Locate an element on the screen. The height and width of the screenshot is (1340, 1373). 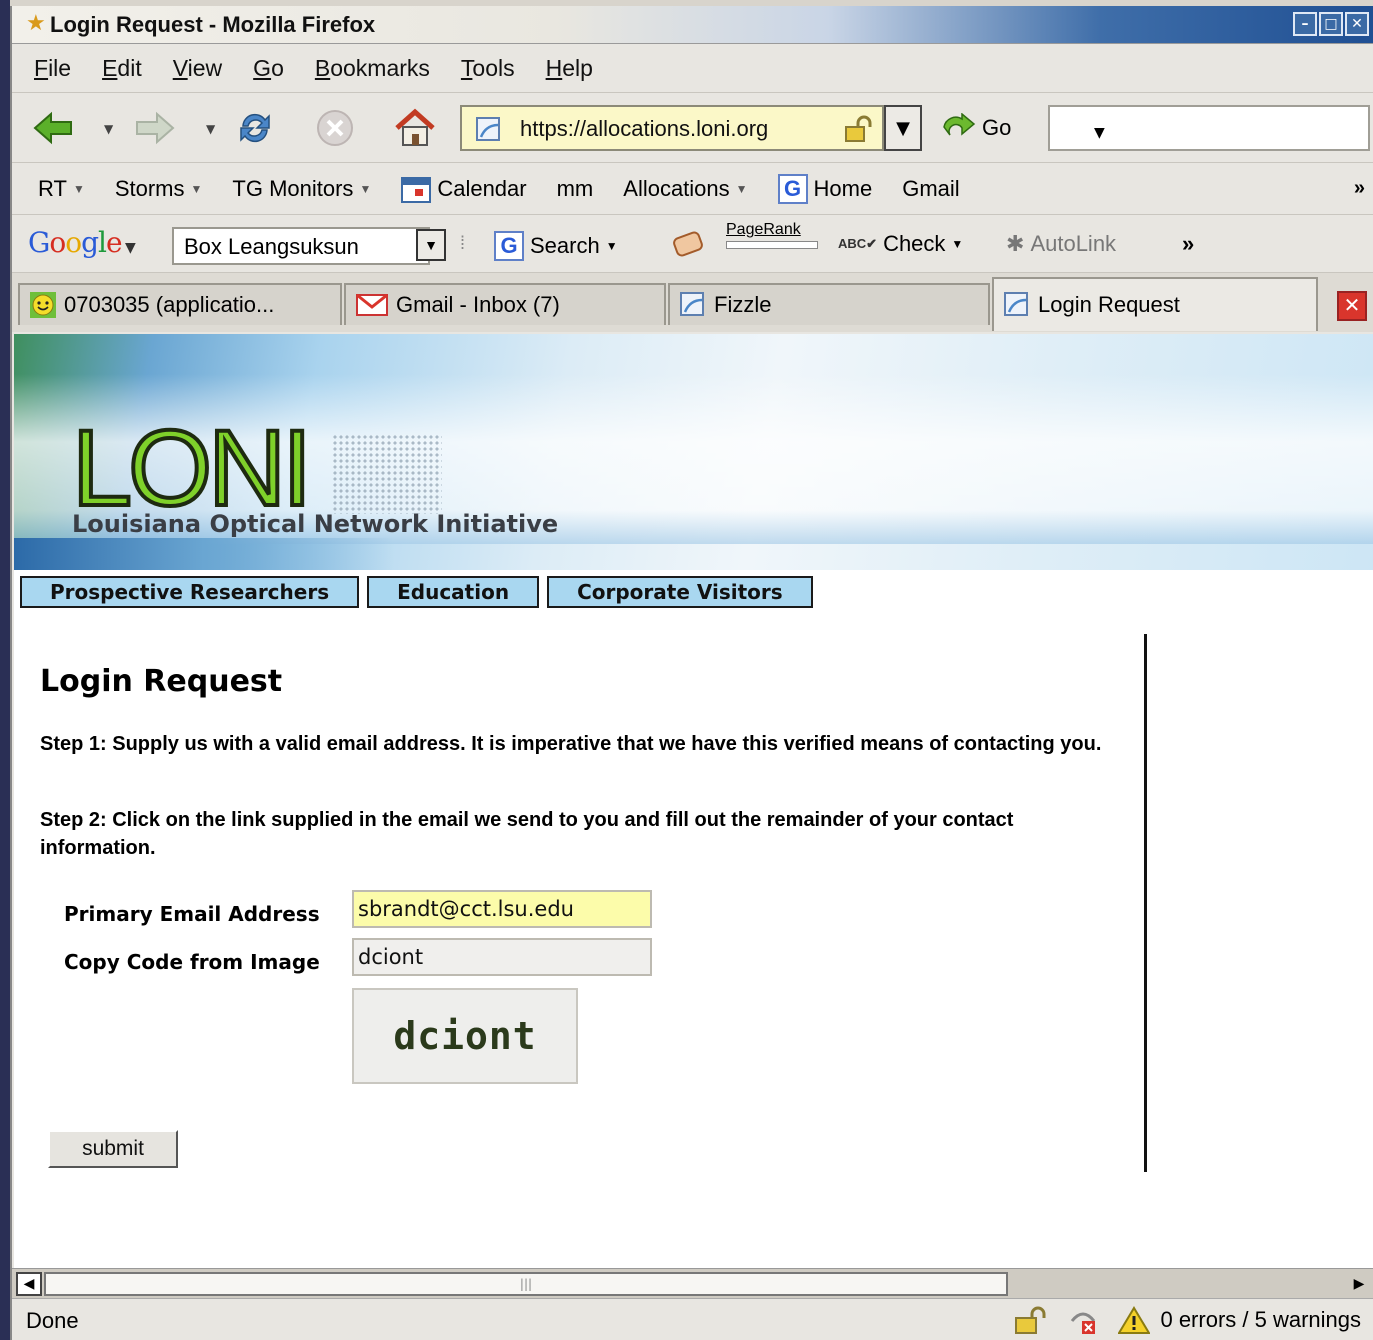
email-label: Primary Email Address is located at coordinates (192, 914).